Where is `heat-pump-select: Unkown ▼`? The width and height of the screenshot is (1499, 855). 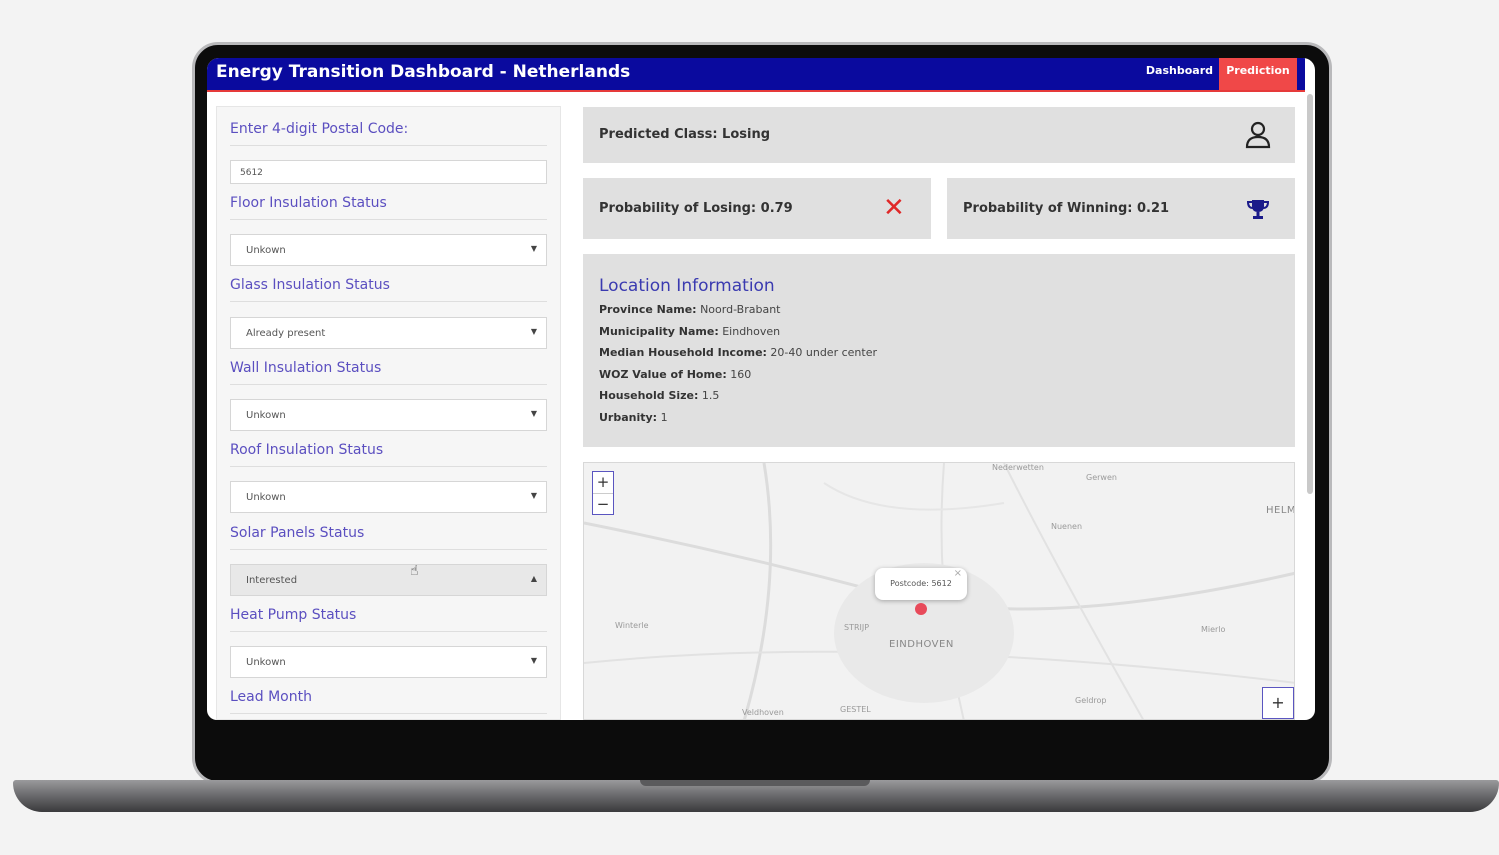
heat-pump-select: Unkown ▼ is located at coordinates (388, 662).